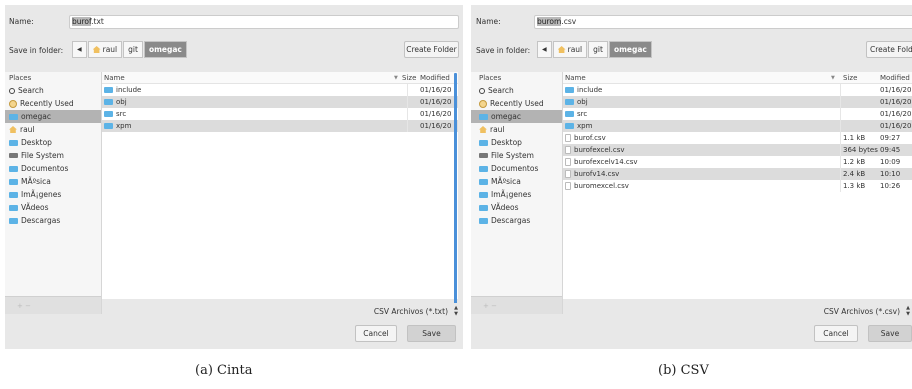 This screenshot has width=912, height=389. What do you see at coordinates (561, 49) in the screenshot?
I see `home-icon` at bounding box center [561, 49].